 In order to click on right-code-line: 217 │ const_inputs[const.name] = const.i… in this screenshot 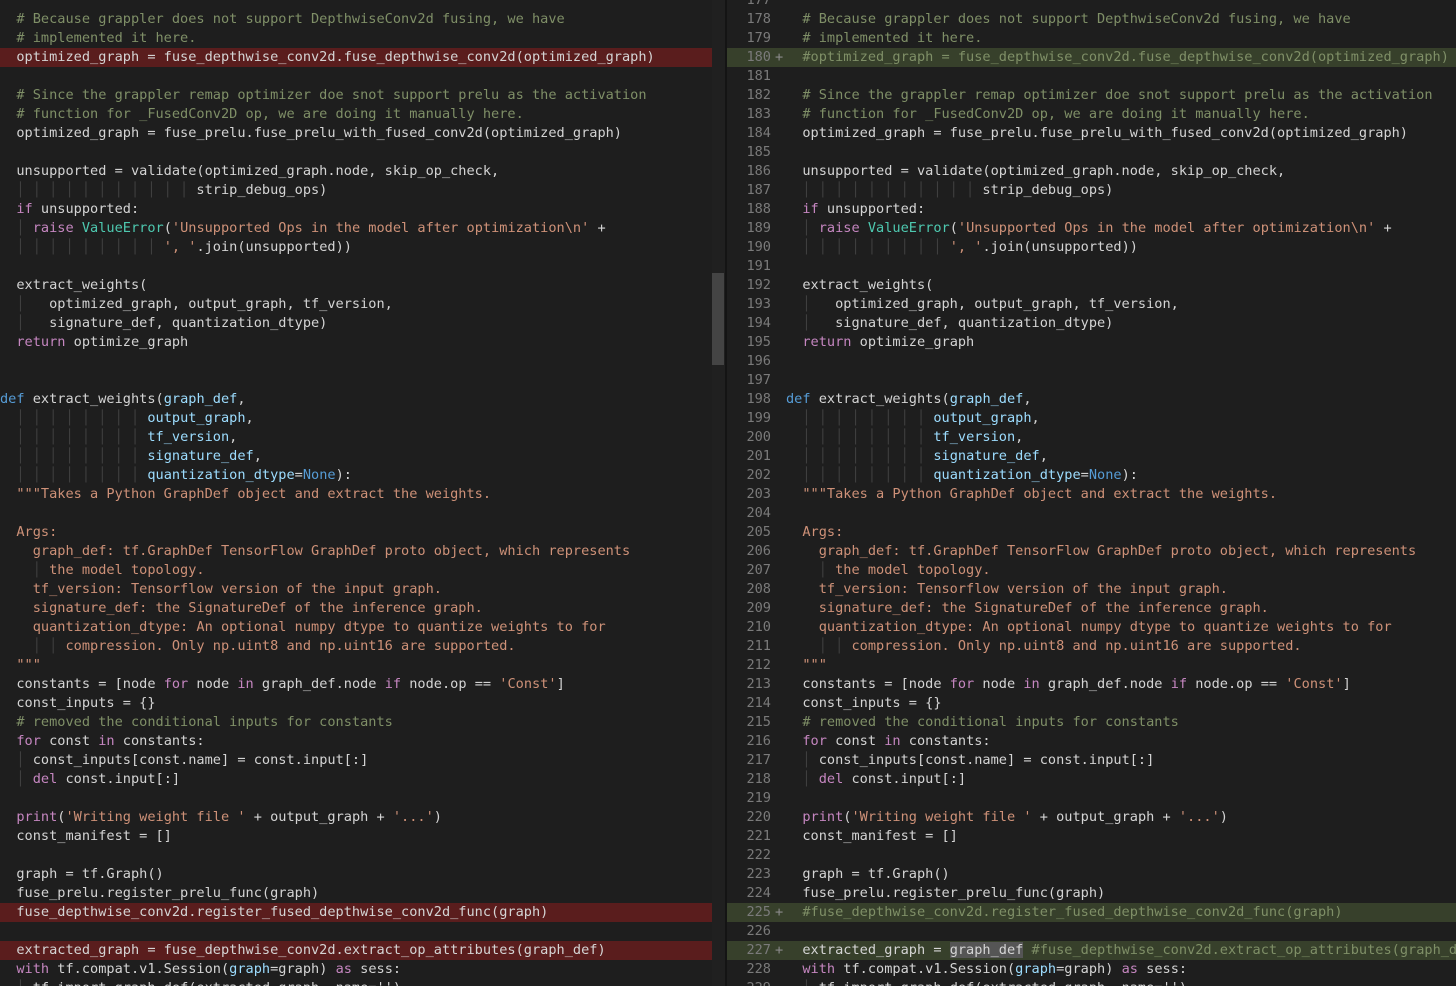, I will do `click(1091, 760)`.